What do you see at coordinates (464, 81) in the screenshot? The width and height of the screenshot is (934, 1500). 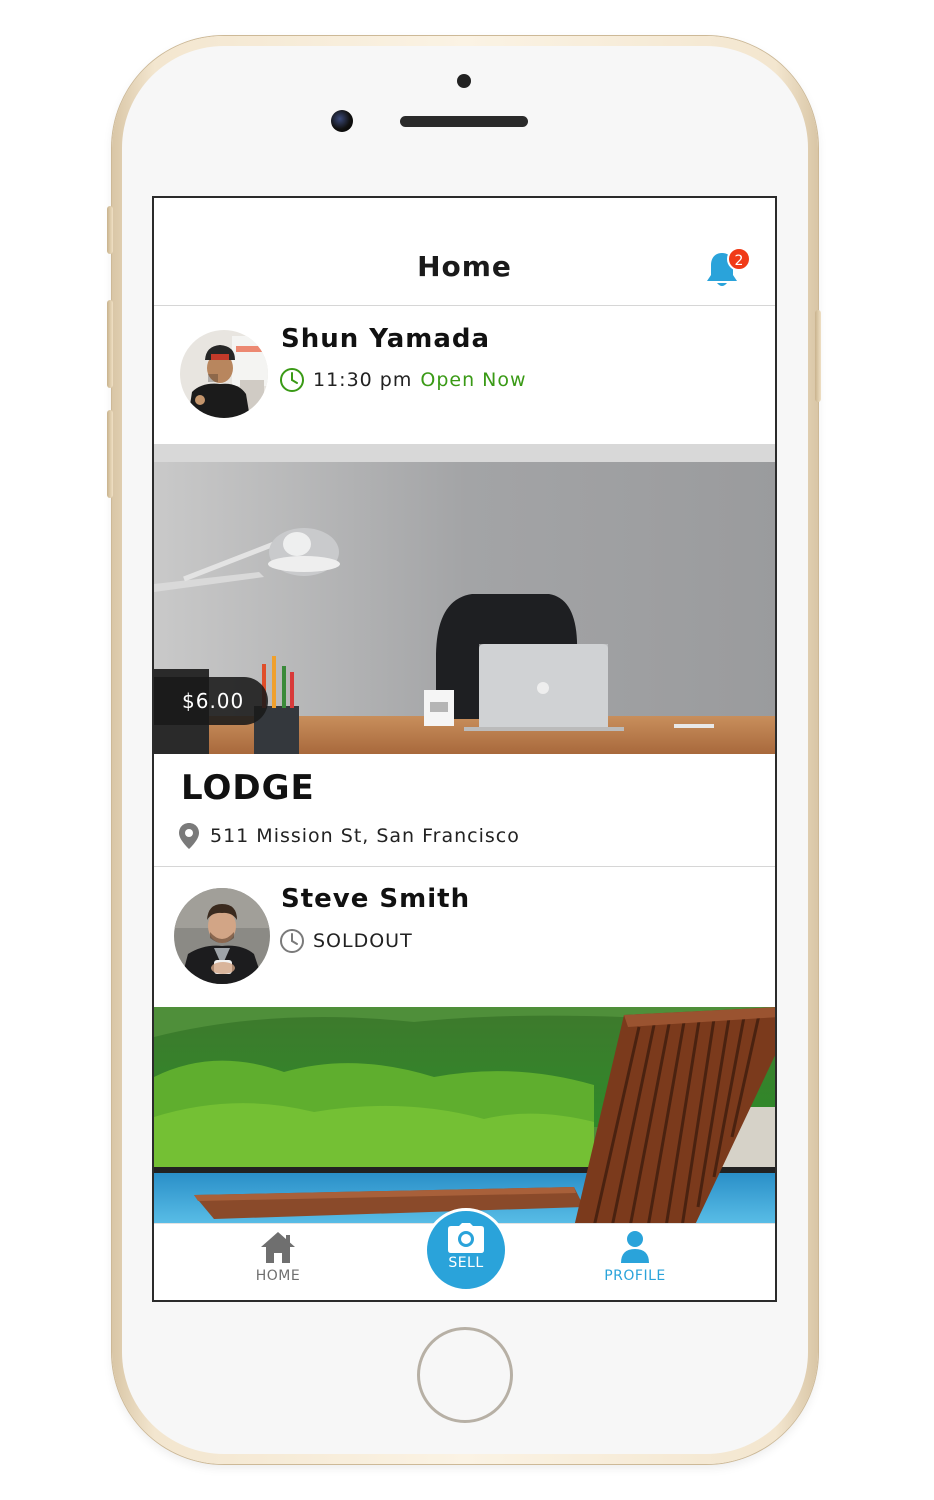 I see `proximity-sensor` at bounding box center [464, 81].